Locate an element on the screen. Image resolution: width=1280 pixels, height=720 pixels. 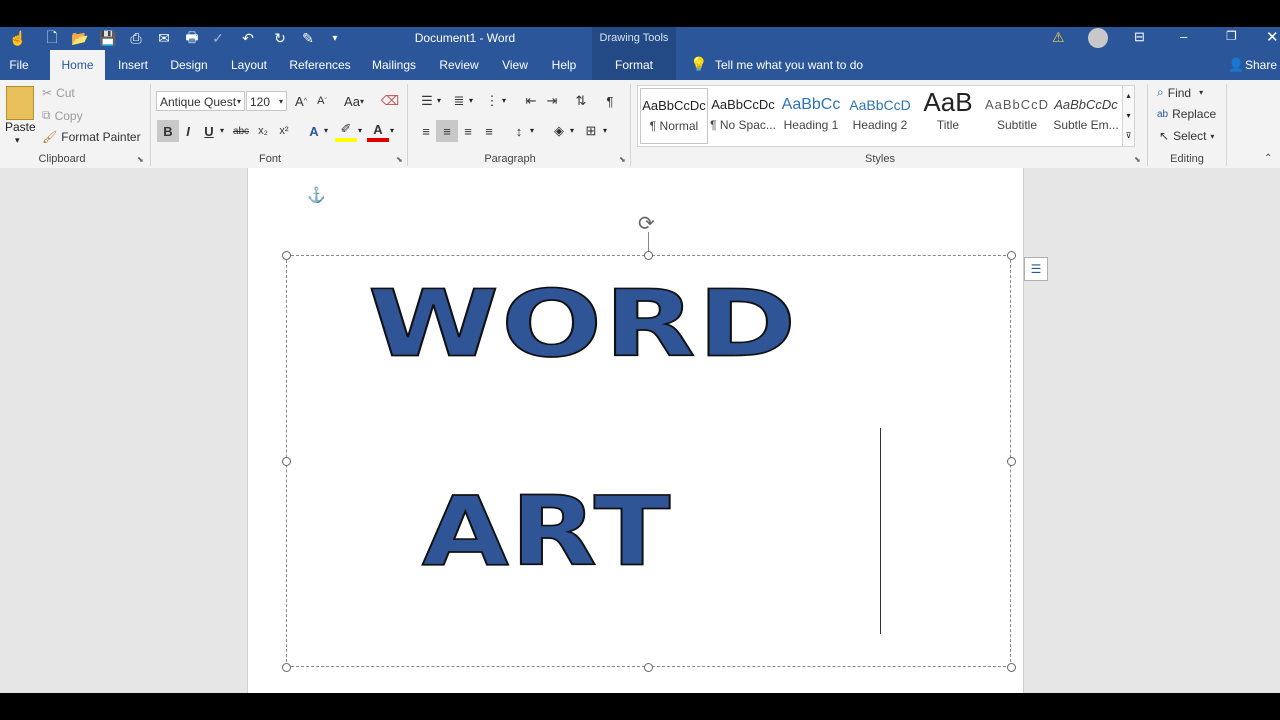
scroll-down-icon: ▾ is located at coordinates (1128, 116).